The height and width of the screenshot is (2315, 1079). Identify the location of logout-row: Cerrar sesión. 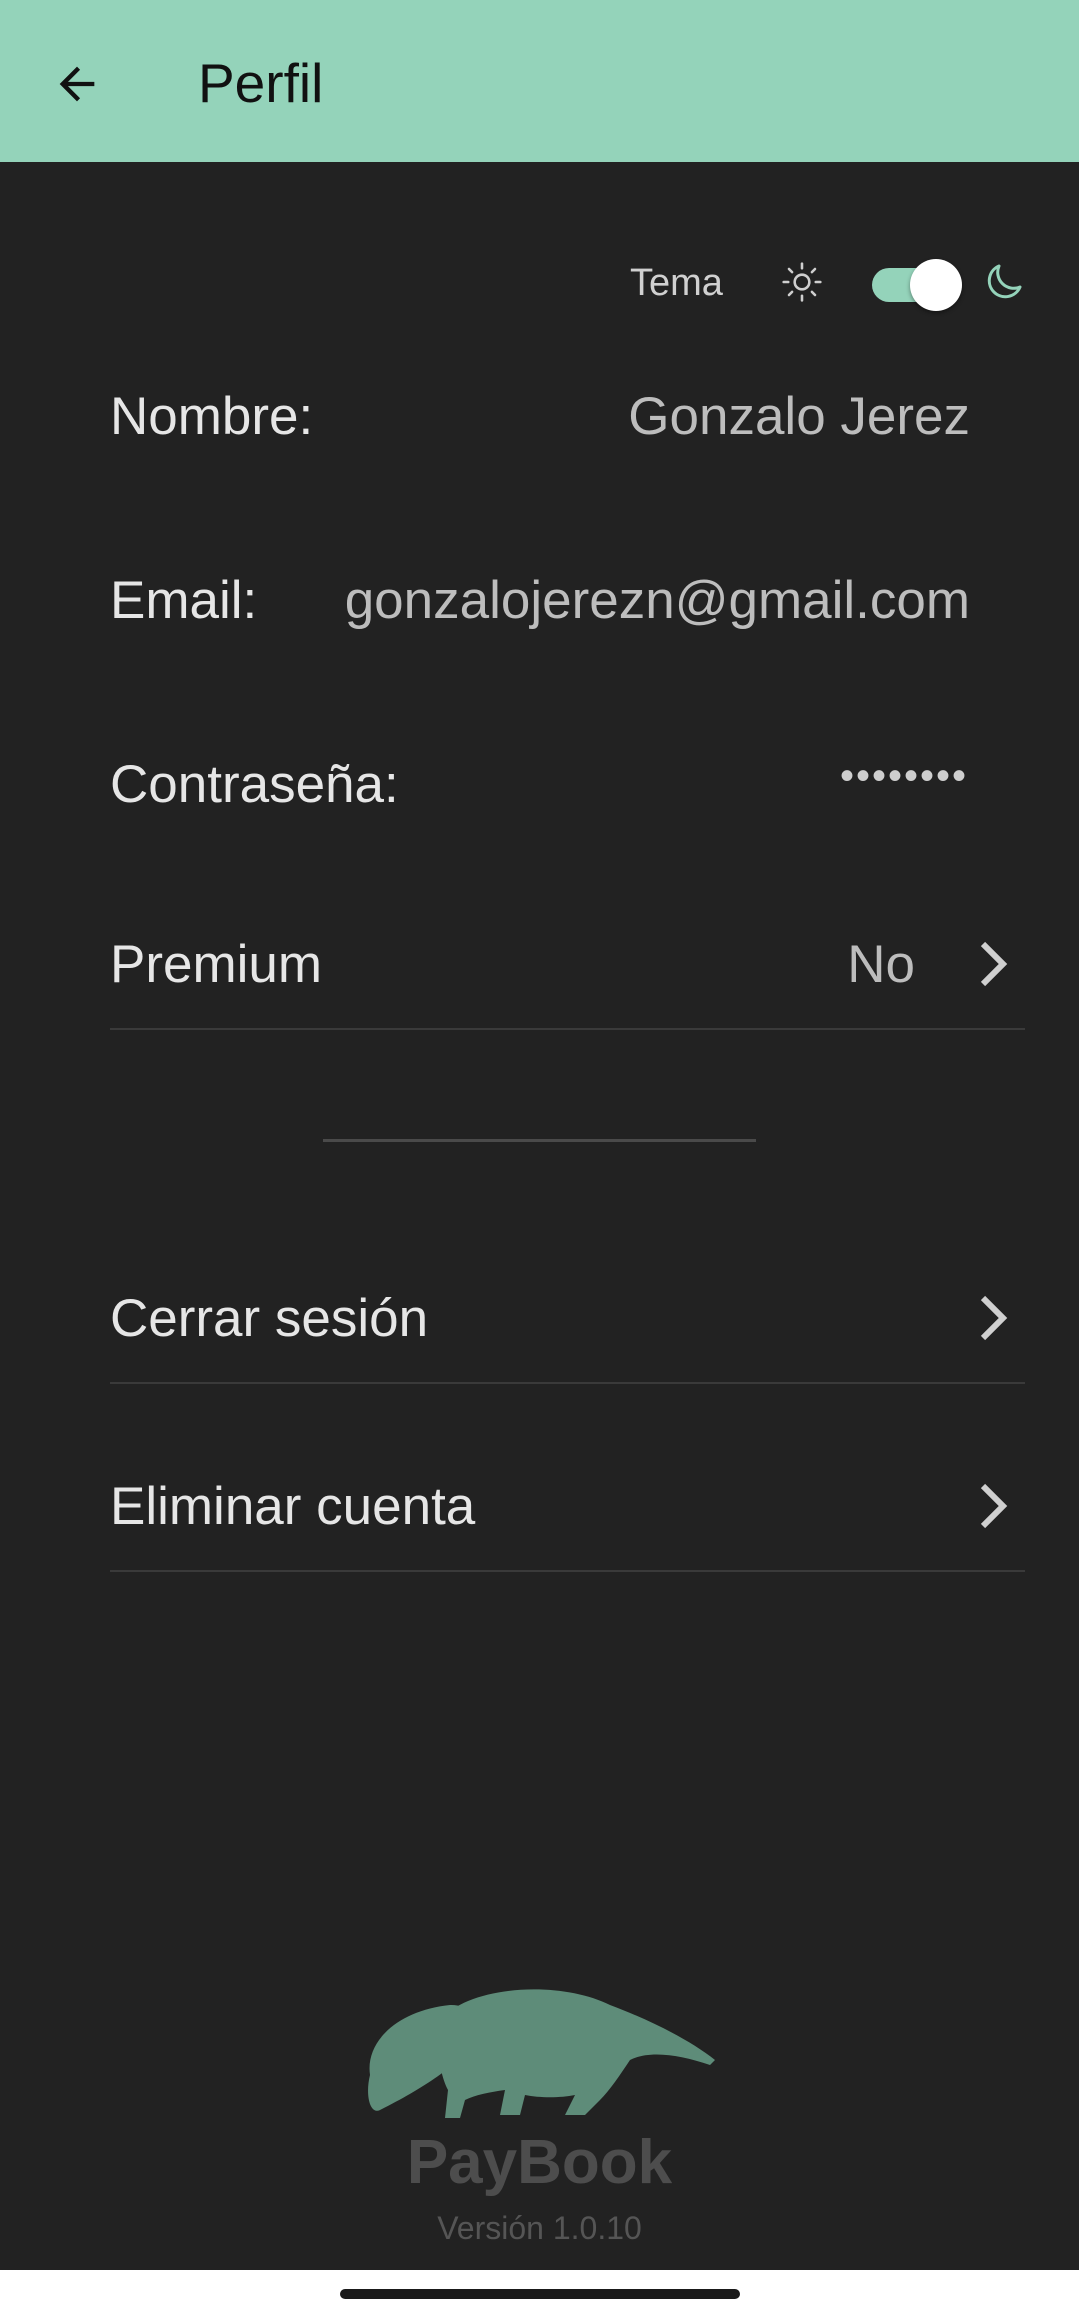
(567, 1328).